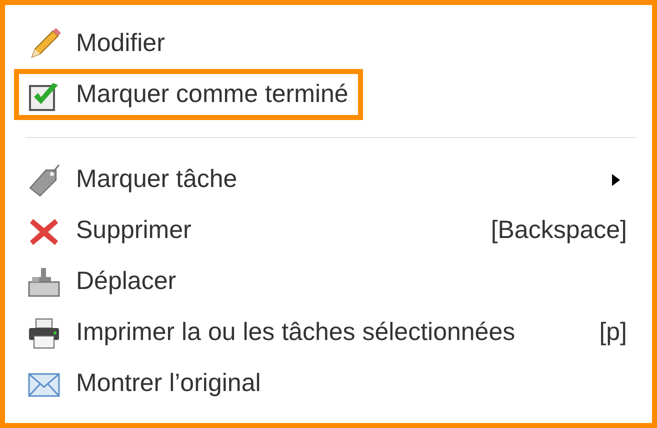 This screenshot has height=428, width=657. What do you see at coordinates (326, 383) in the screenshot?
I see `menu-item: Montrer l’original` at bounding box center [326, 383].